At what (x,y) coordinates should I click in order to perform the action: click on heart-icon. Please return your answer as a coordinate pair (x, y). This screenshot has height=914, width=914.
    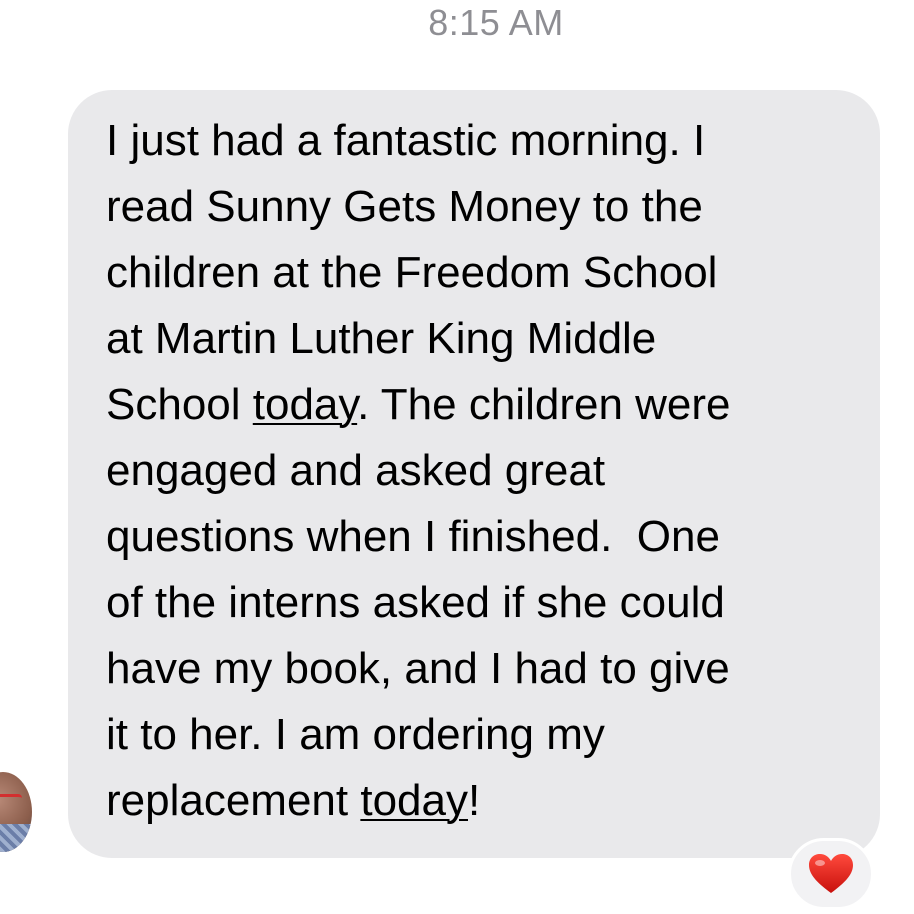
    Looking at the image, I should click on (831, 873).